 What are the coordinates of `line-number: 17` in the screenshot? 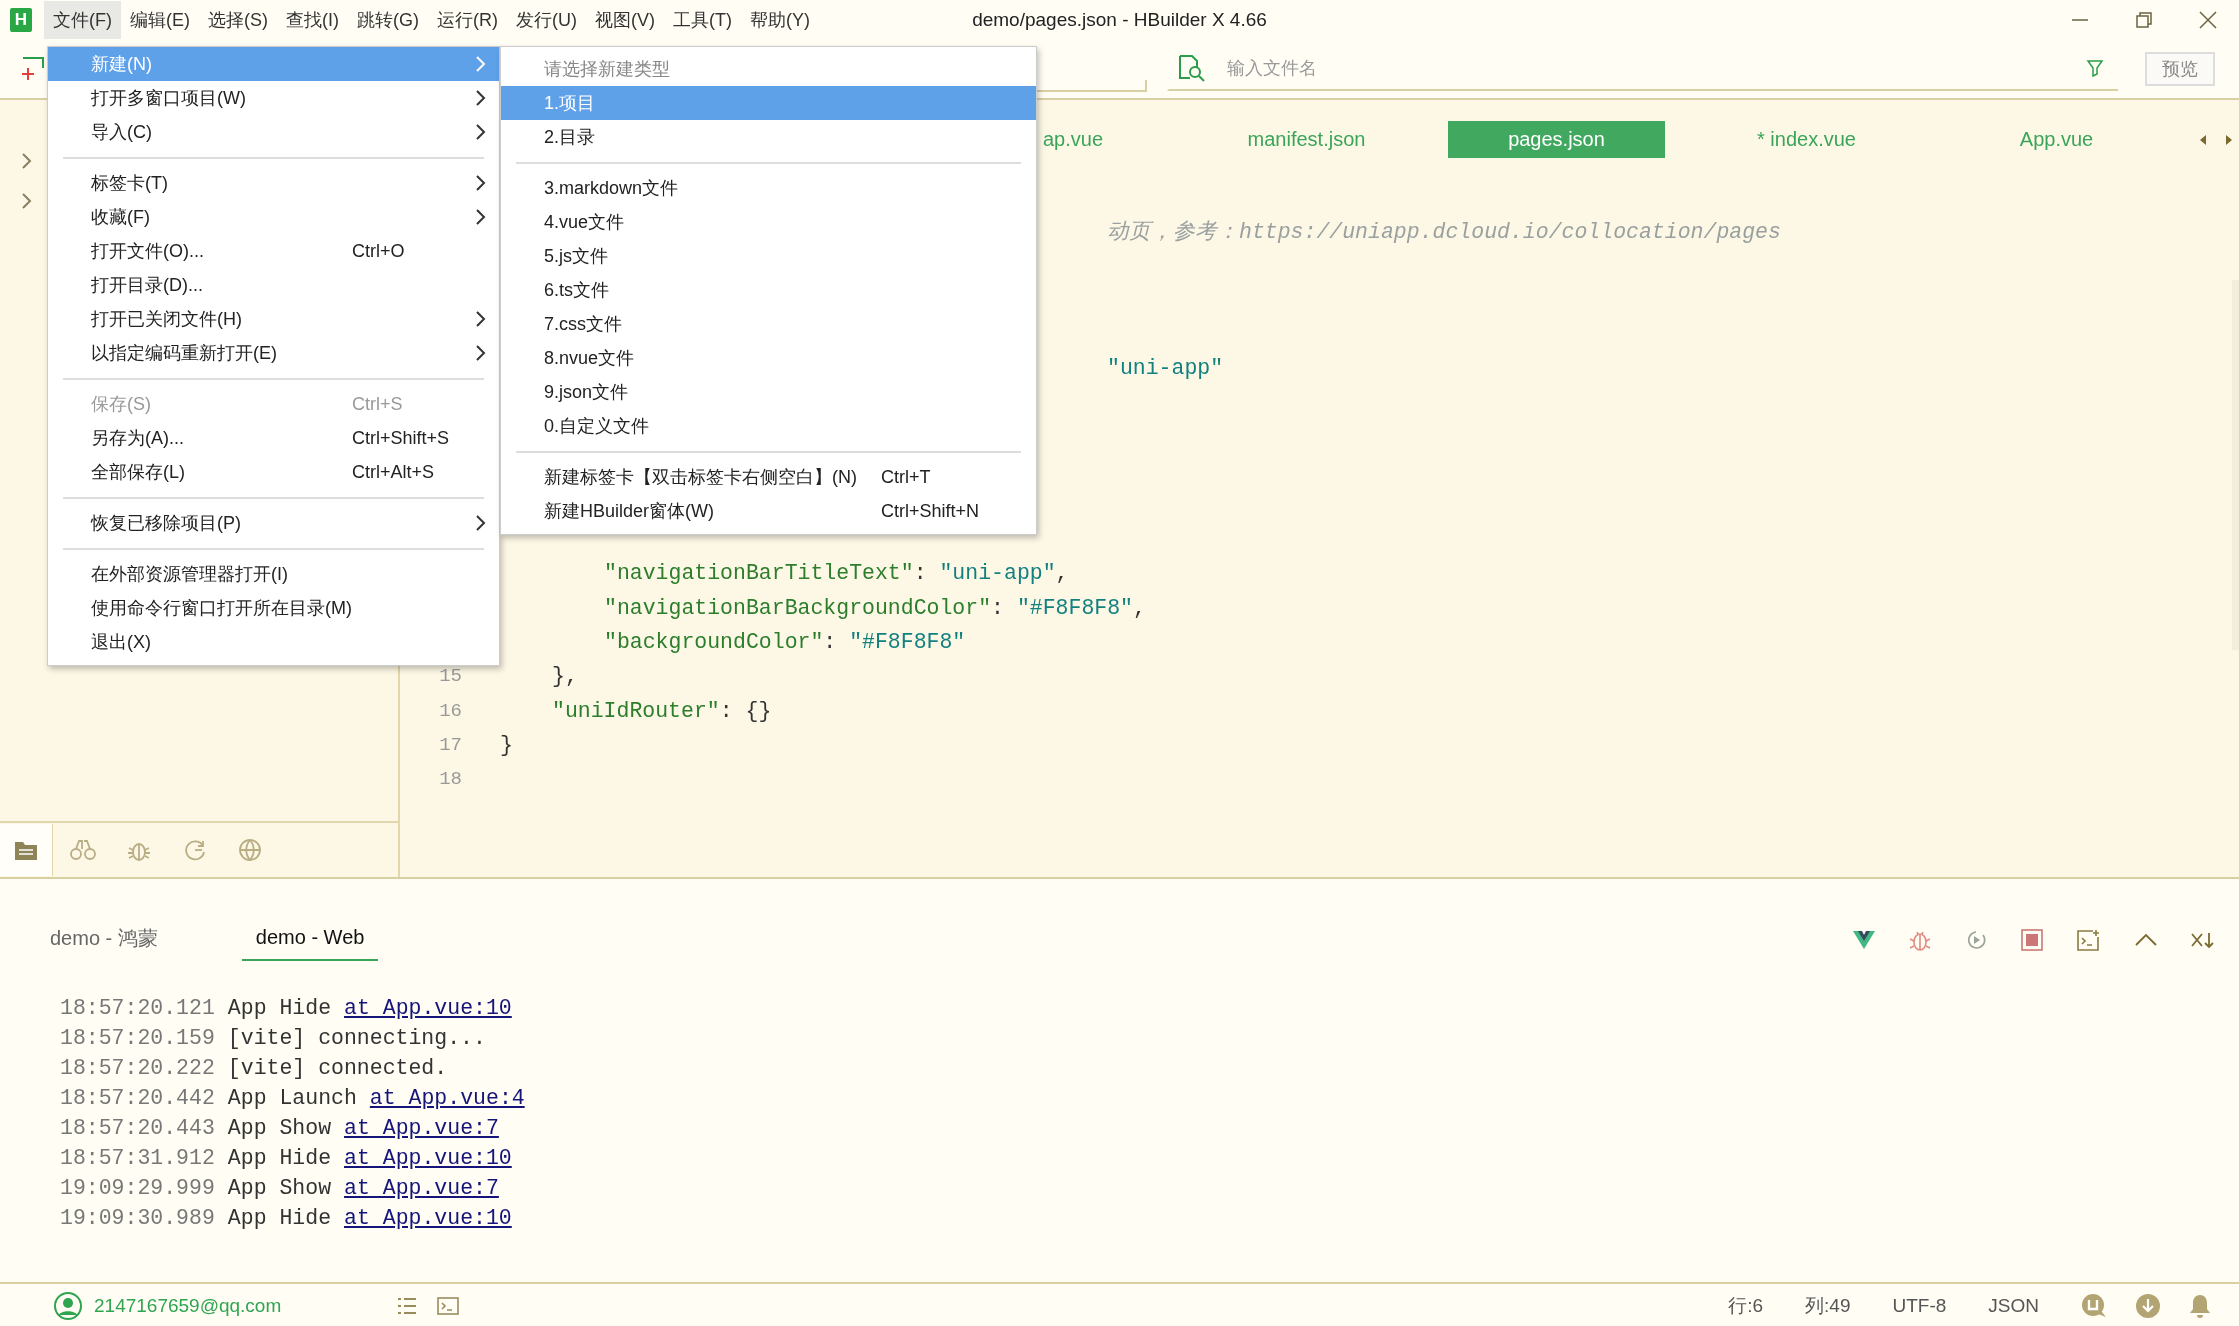 It's located at (450, 744).